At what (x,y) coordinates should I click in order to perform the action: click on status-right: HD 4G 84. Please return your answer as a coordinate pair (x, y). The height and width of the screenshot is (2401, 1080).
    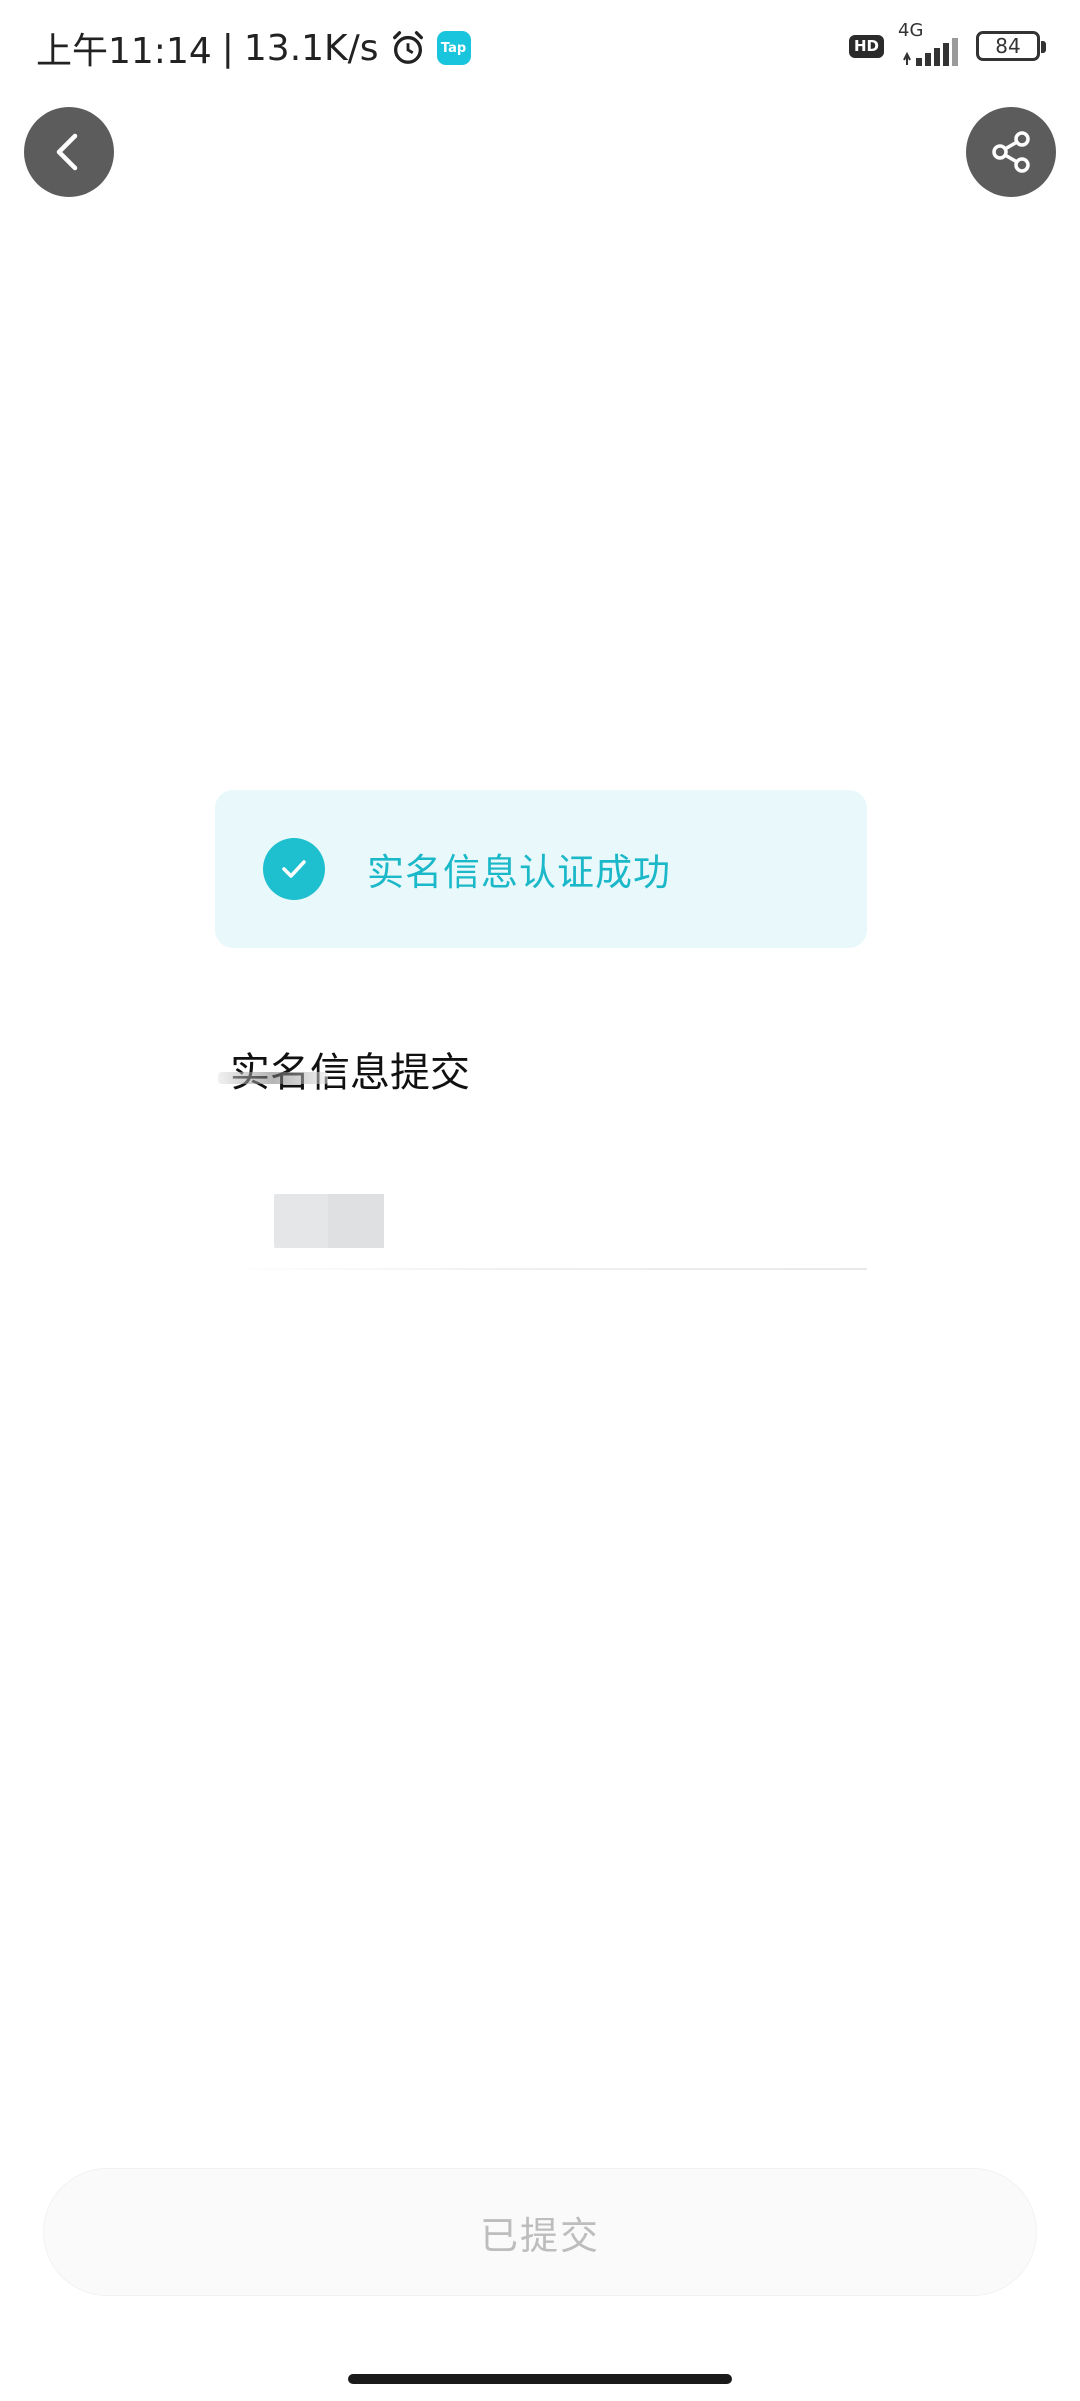
    Looking at the image, I should click on (947, 43).